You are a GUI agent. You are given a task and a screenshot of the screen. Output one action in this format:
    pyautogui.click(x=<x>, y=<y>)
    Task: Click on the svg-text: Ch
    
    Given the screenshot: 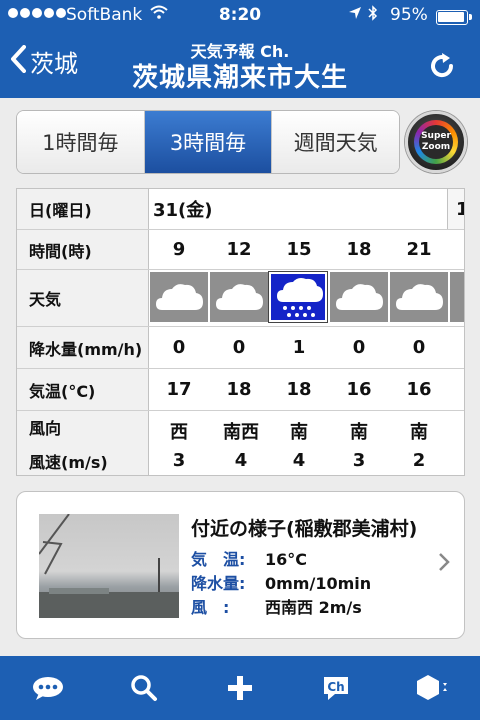 What is the action you would take?
    pyautogui.click(x=335, y=687)
    